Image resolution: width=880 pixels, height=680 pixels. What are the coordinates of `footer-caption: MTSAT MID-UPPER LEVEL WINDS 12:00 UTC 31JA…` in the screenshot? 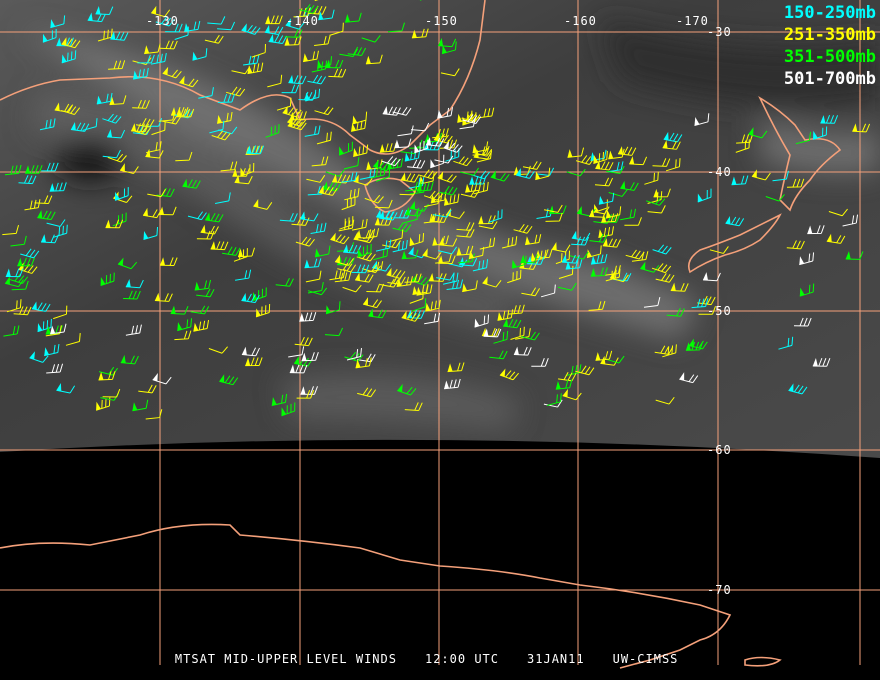 It's located at (424, 659).